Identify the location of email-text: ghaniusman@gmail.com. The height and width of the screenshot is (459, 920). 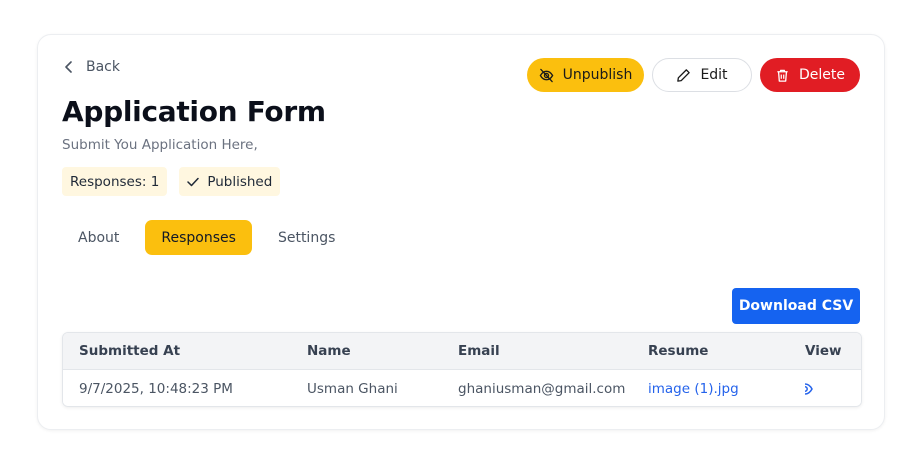
(542, 388).